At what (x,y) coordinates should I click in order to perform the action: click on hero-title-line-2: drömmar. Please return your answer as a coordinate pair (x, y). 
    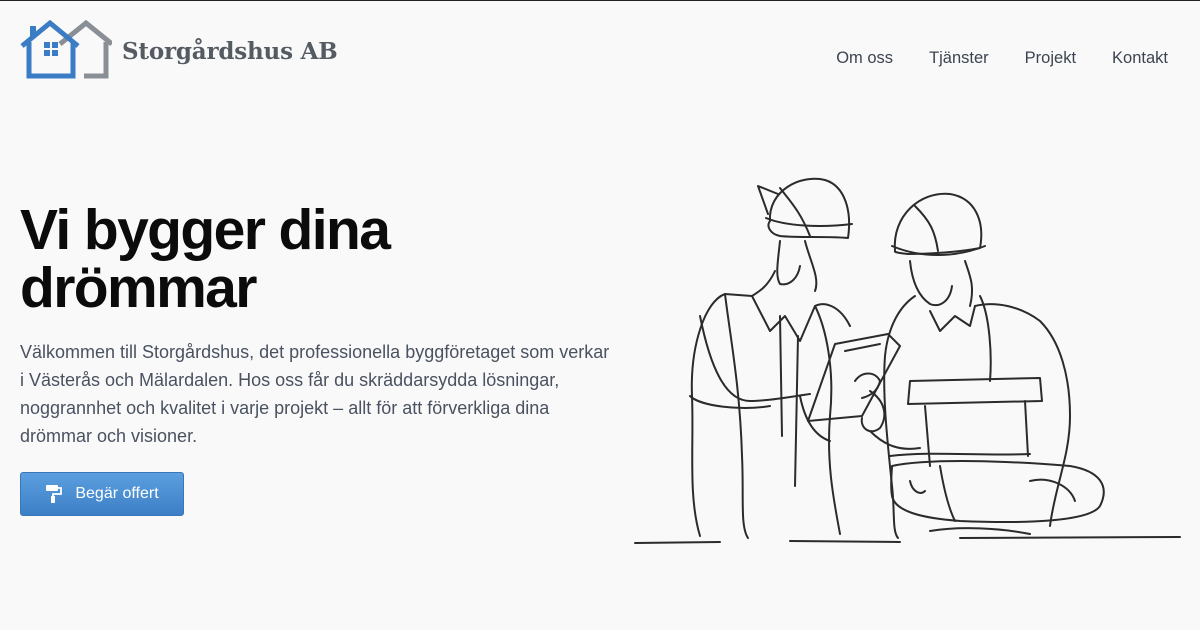
    Looking at the image, I should click on (138, 288).